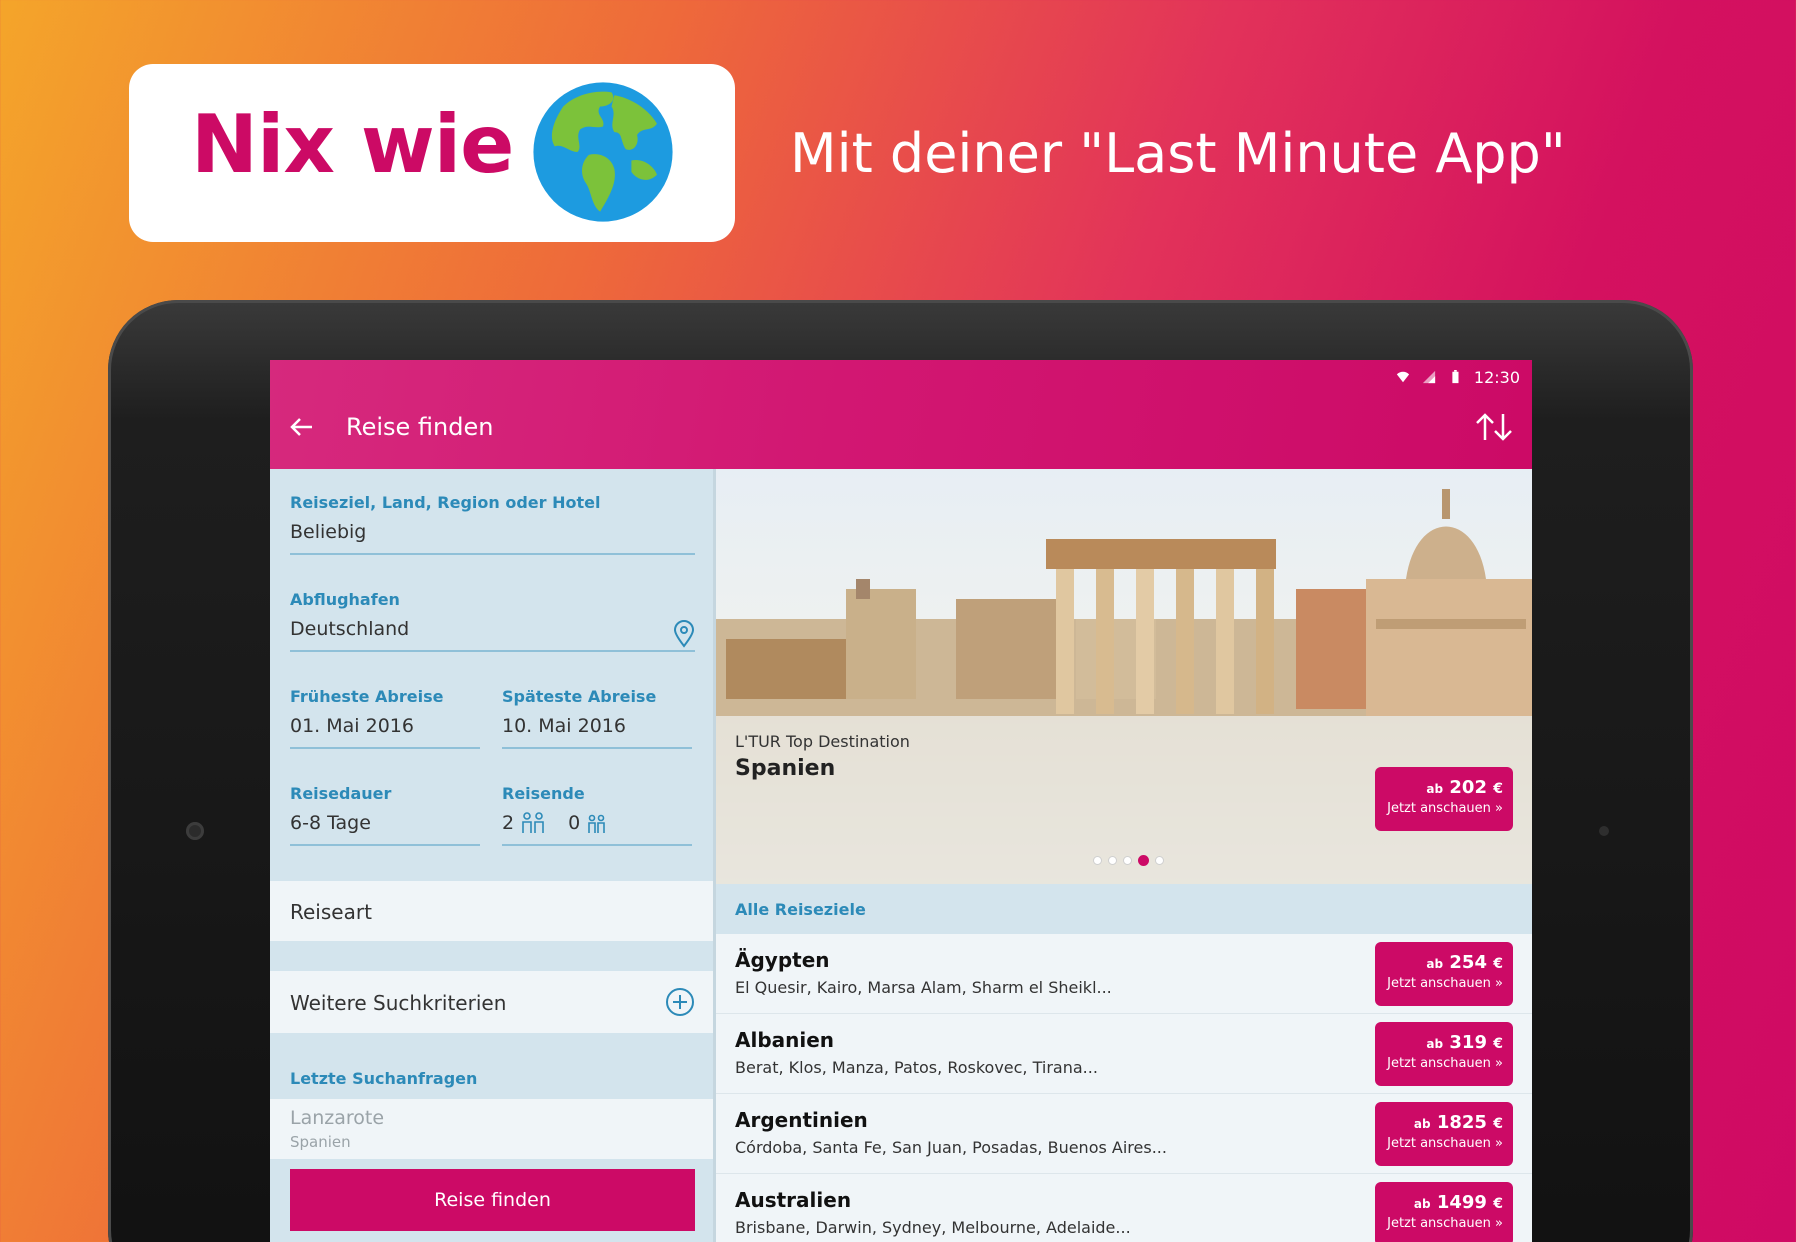 This screenshot has width=1796, height=1242. What do you see at coordinates (579, 696) in the screenshot?
I see `latest-label: Späteste Abreise` at bounding box center [579, 696].